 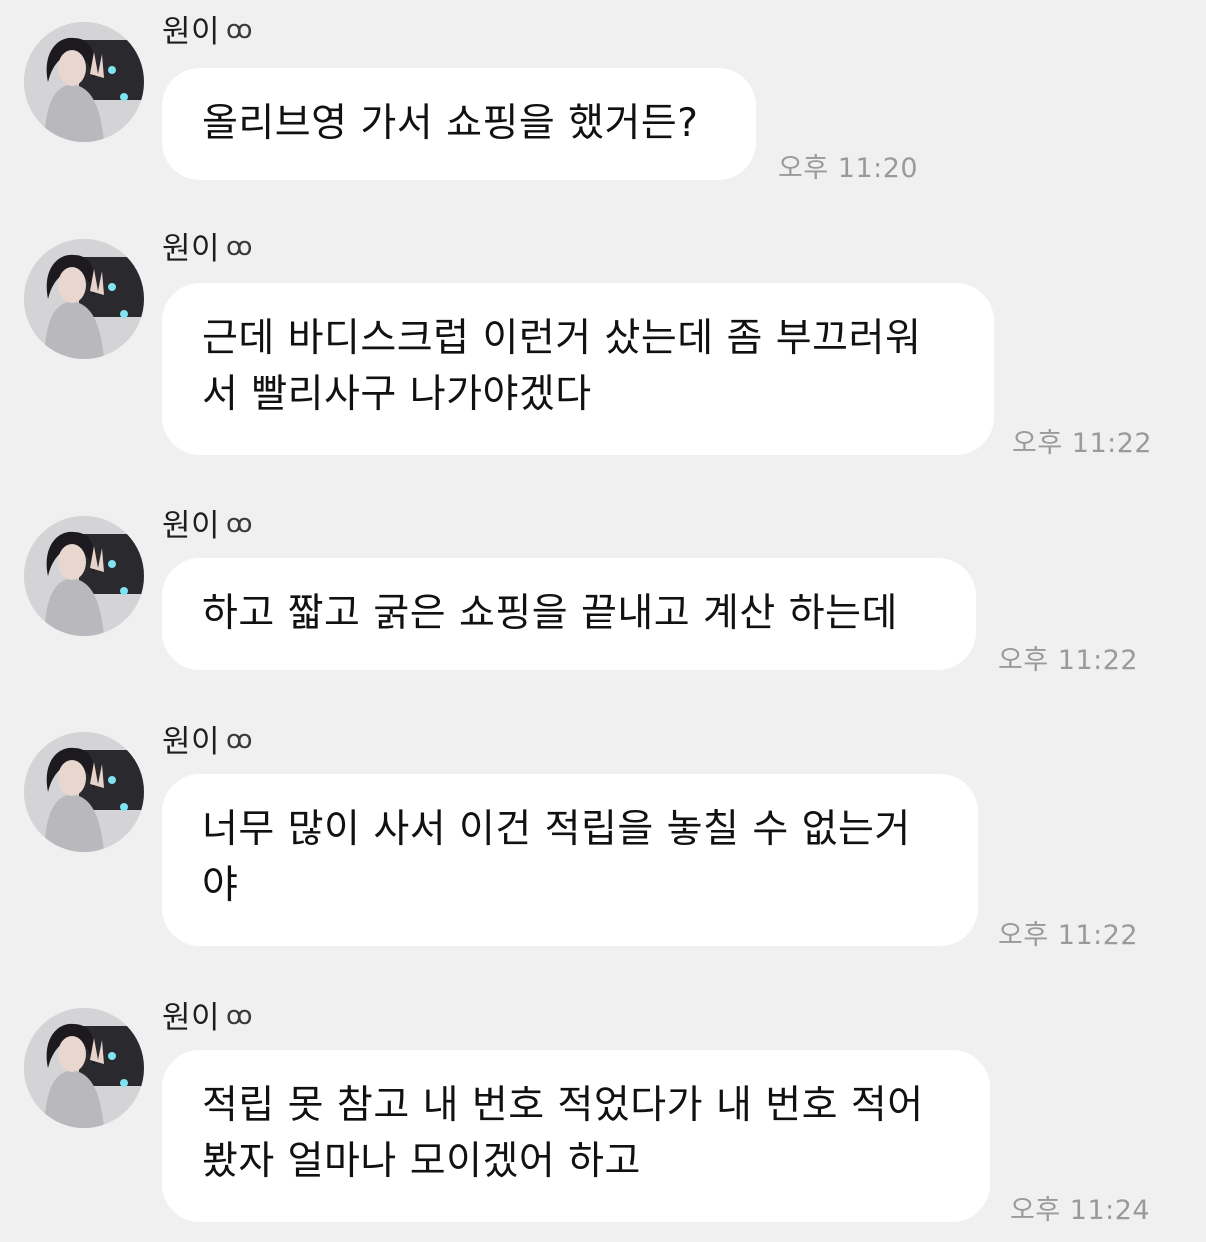 I want to click on message-bubble: 근데 바디스크럽 이런거 샀는데 좀 부끄러워 서 빨리사구 나가야겠다, so click(x=578, y=369).